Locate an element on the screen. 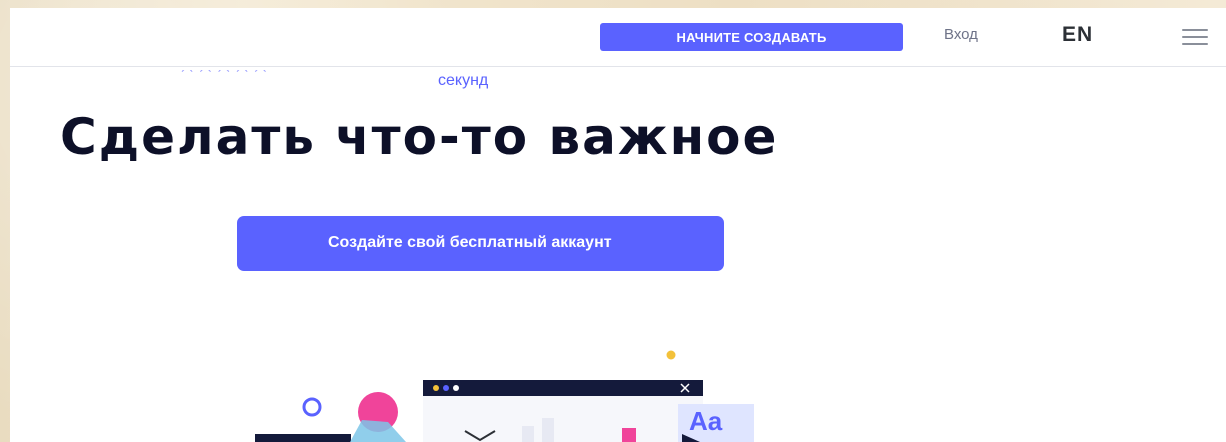 The width and height of the screenshot is (1226, 442). yellow-dot is located at coordinates (671, 355).